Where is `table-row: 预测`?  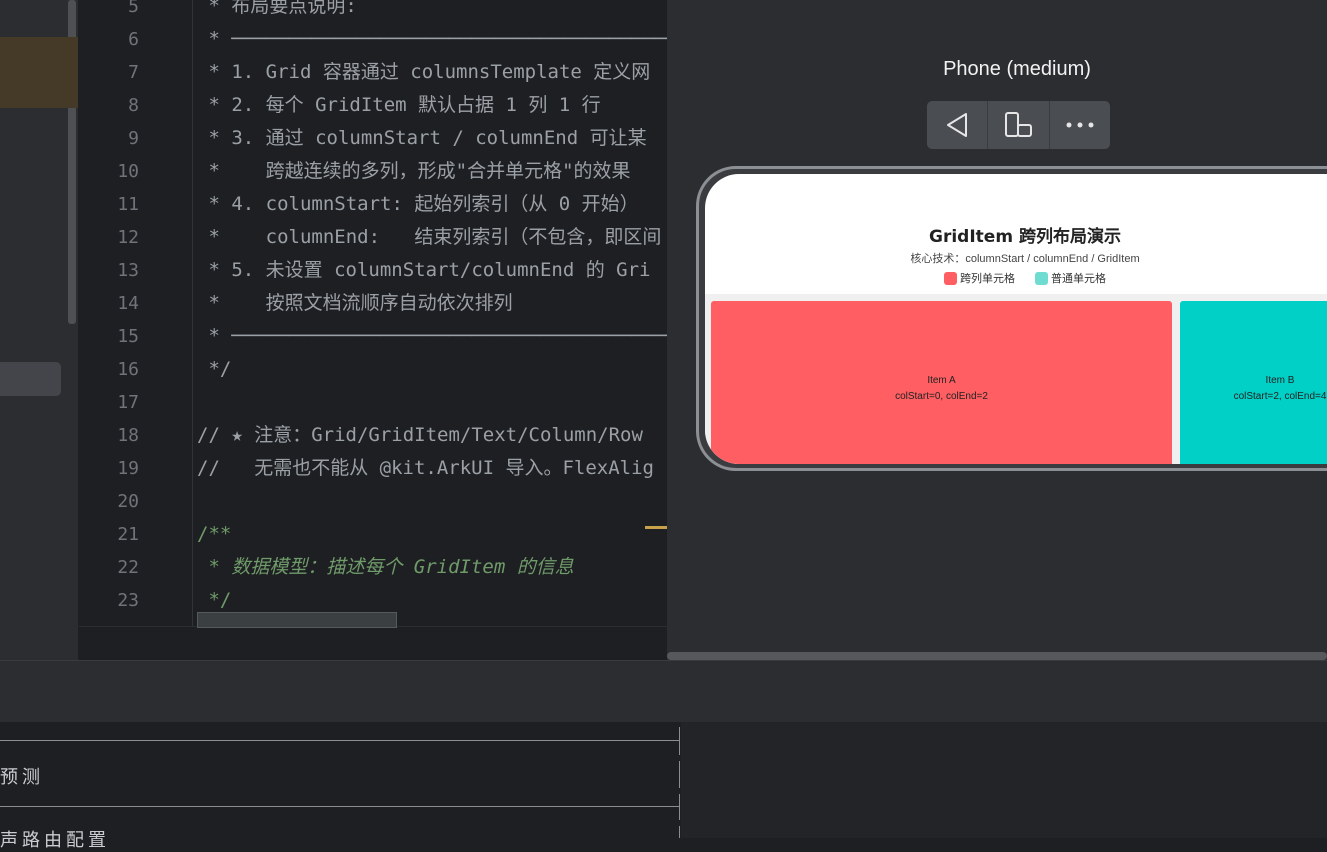 table-row: 预测 is located at coordinates (22, 777).